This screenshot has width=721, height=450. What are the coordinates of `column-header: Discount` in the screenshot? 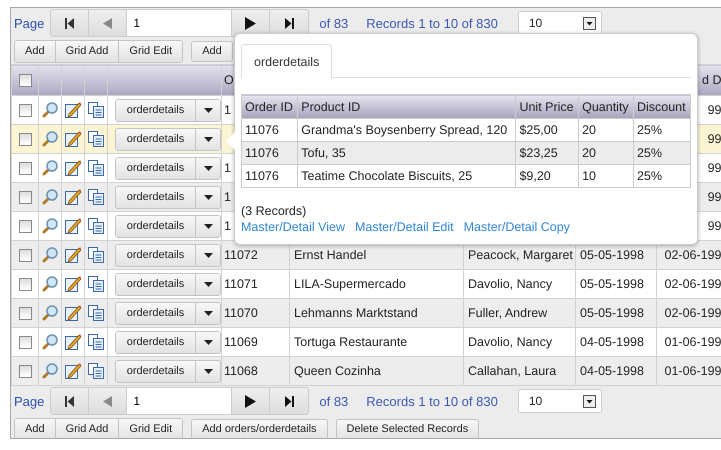 It's located at (661, 106).